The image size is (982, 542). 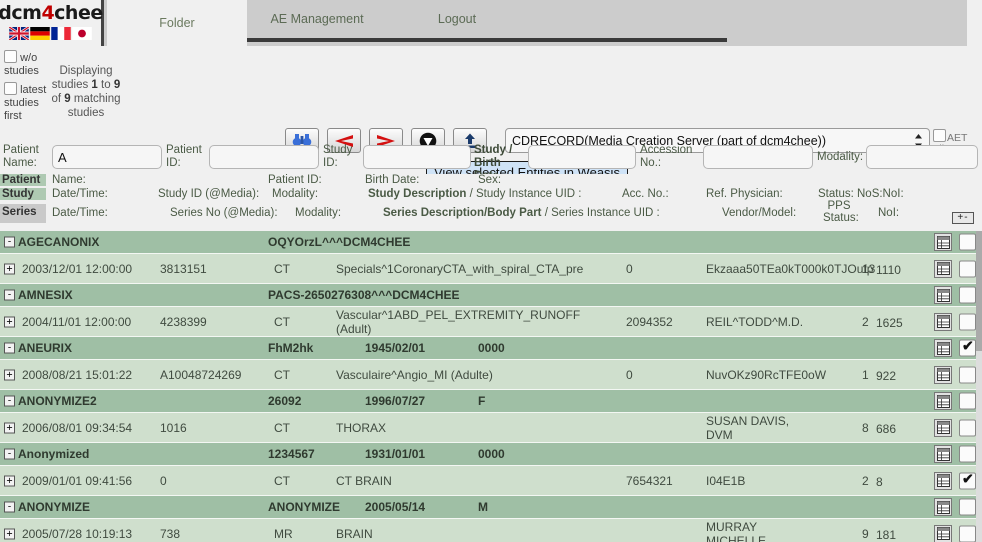 I want to click on study-ref-physician-cell: I04E1B, so click(x=726, y=480).